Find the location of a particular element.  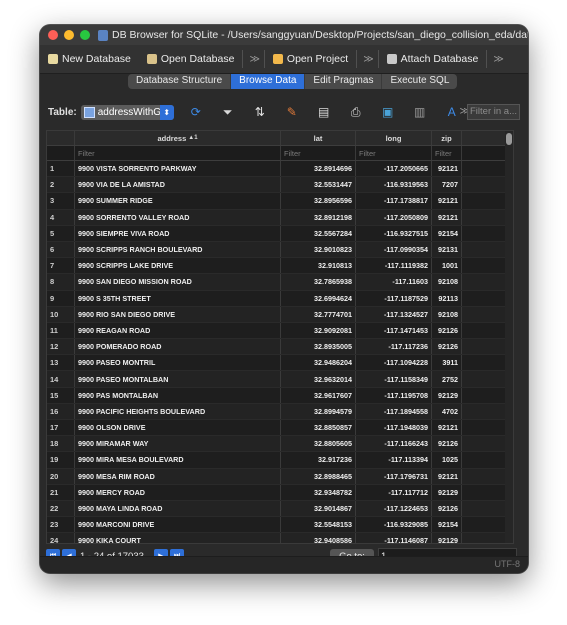

row-number: 2 is located at coordinates (61, 185).